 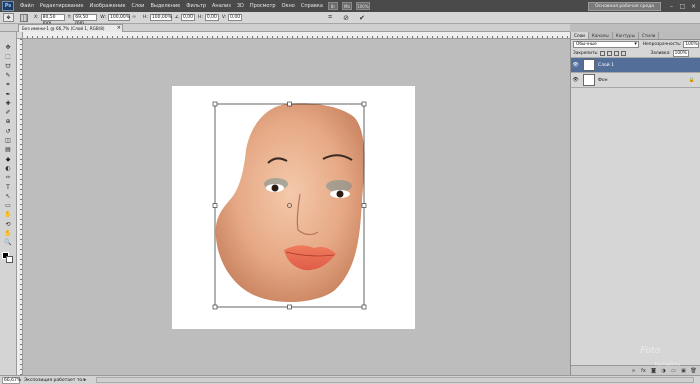 What do you see at coordinates (673, 371) in the screenshot?
I see `group-icon: ▭` at bounding box center [673, 371].